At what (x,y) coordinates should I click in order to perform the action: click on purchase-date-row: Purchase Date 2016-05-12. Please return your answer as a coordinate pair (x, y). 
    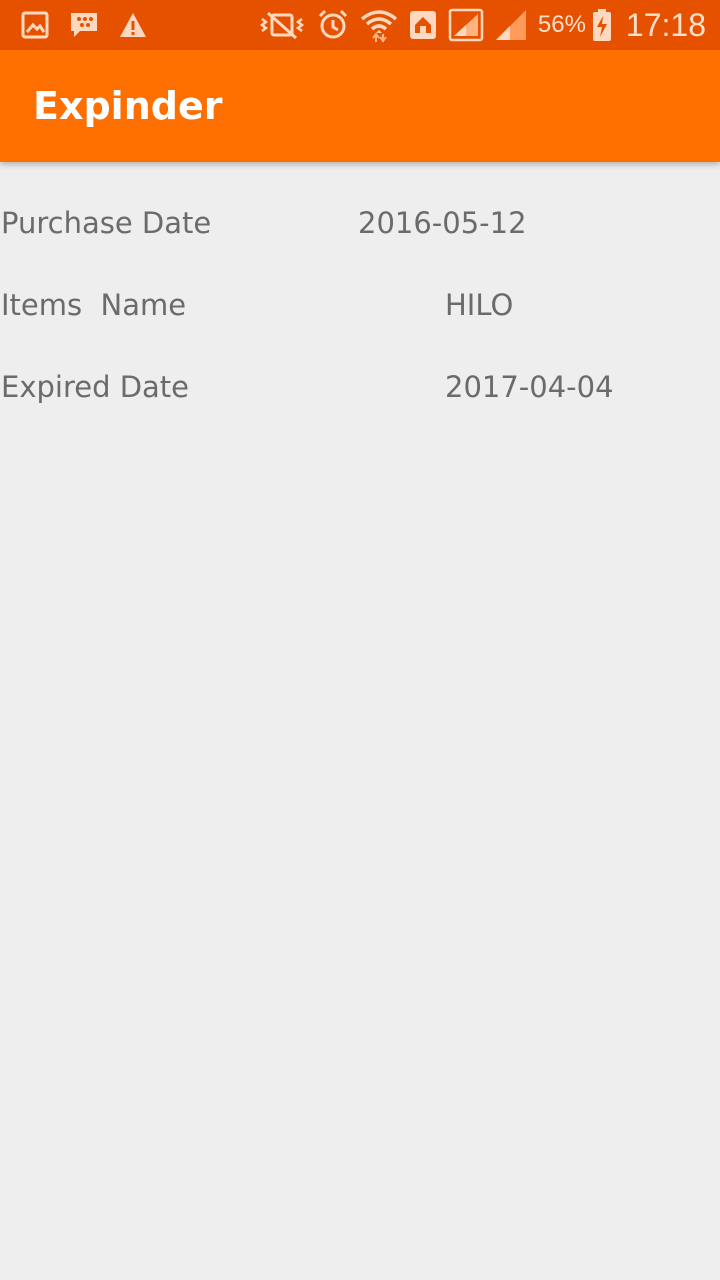
    Looking at the image, I should click on (360, 224).